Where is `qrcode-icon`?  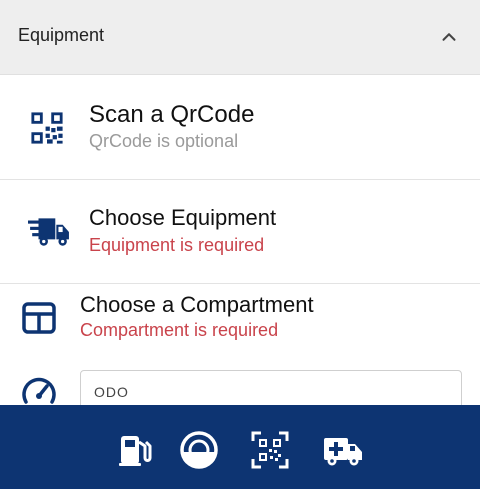
qrcode-icon is located at coordinates (47, 128).